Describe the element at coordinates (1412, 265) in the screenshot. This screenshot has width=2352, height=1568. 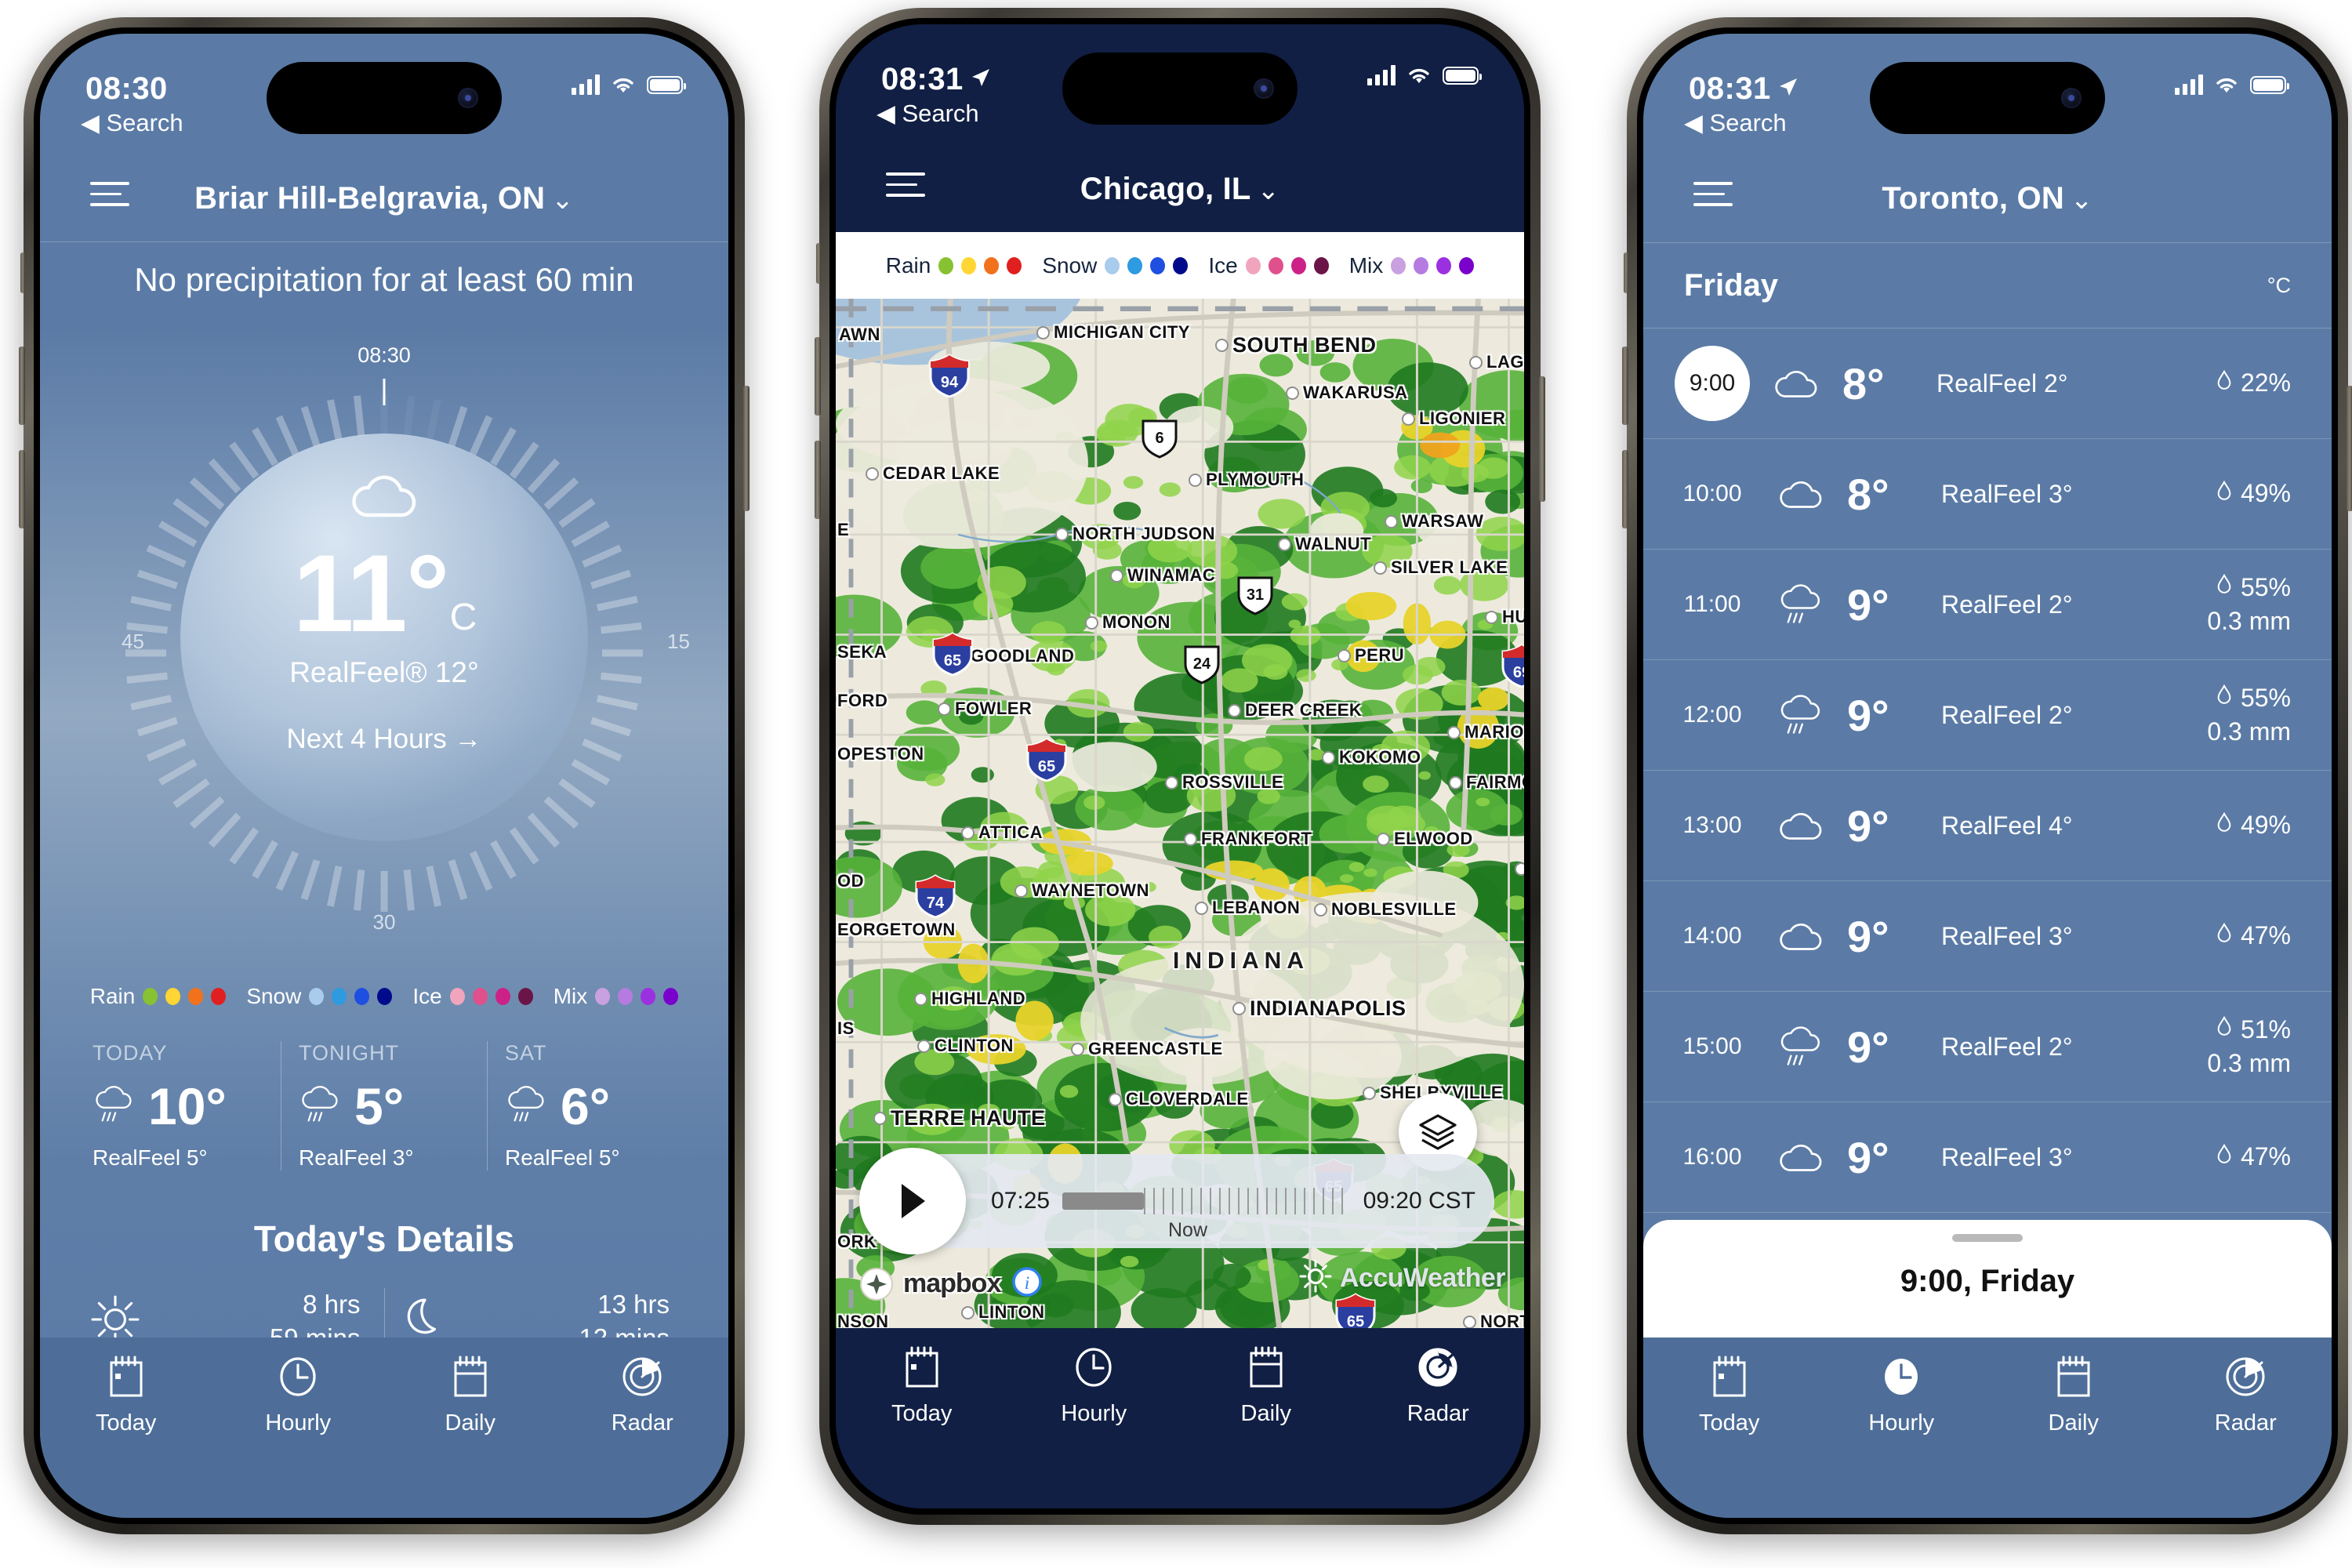
I see `legend-group-mix: Mix` at that location.